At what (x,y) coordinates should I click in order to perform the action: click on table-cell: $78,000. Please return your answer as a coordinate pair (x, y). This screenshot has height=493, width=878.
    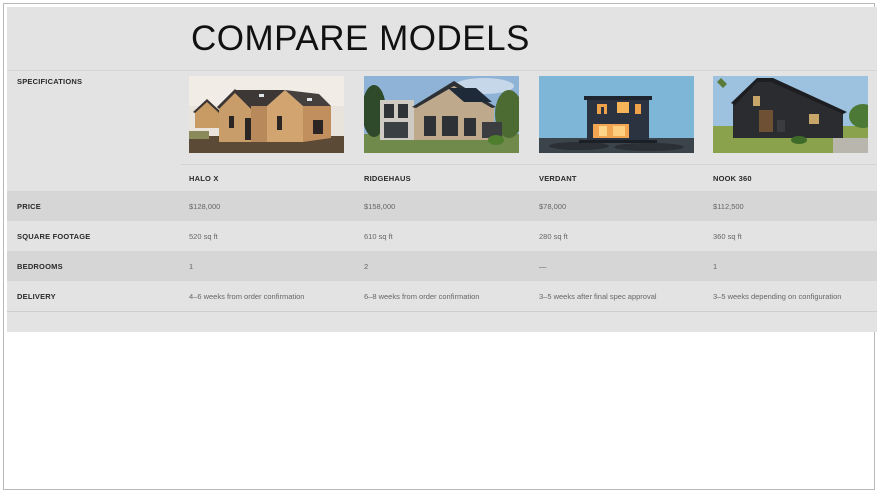
    Looking at the image, I should click on (553, 206).